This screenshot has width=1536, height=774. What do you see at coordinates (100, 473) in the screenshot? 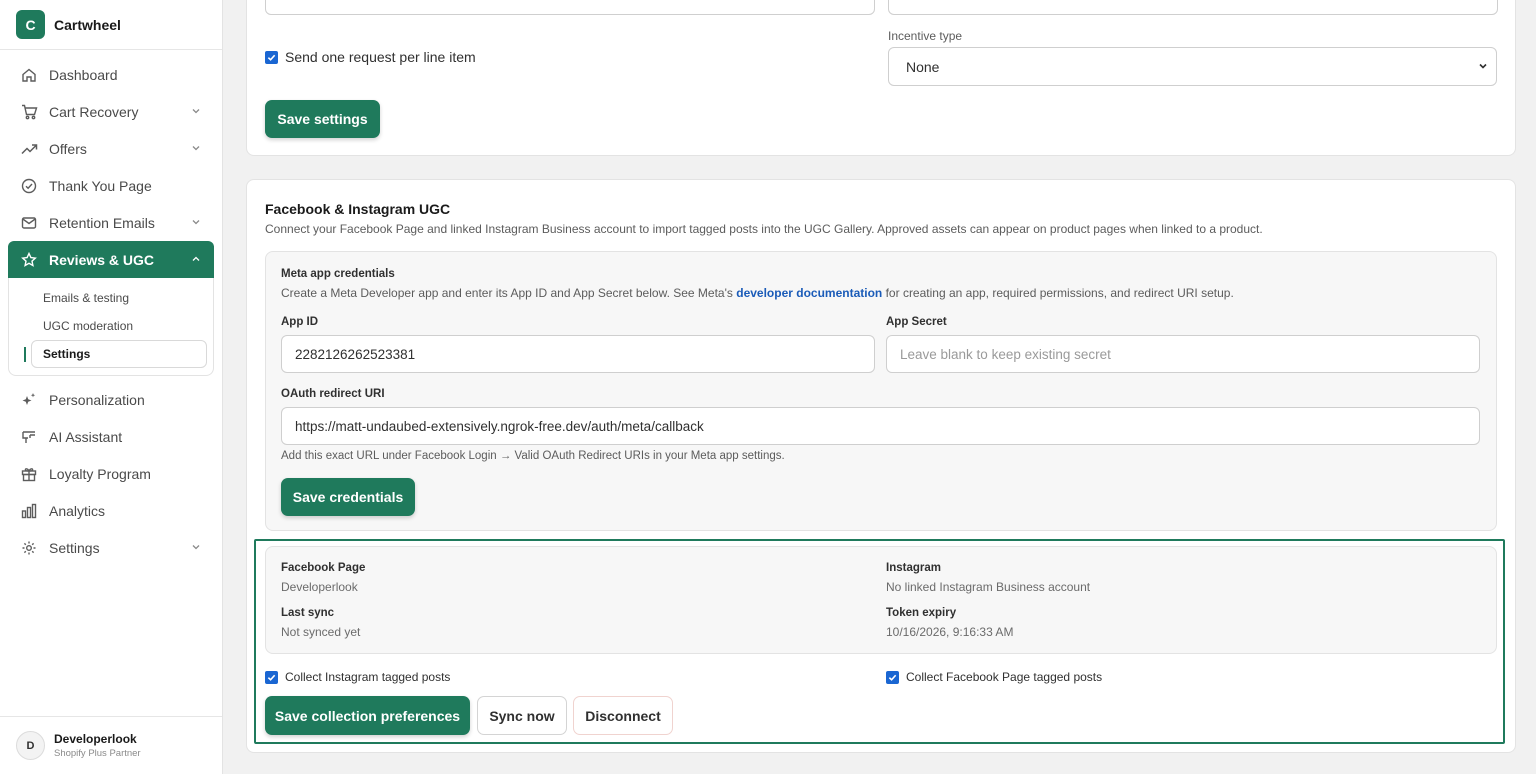
I see `sidebar-item-label: Loyalty Program` at bounding box center [100, 473].